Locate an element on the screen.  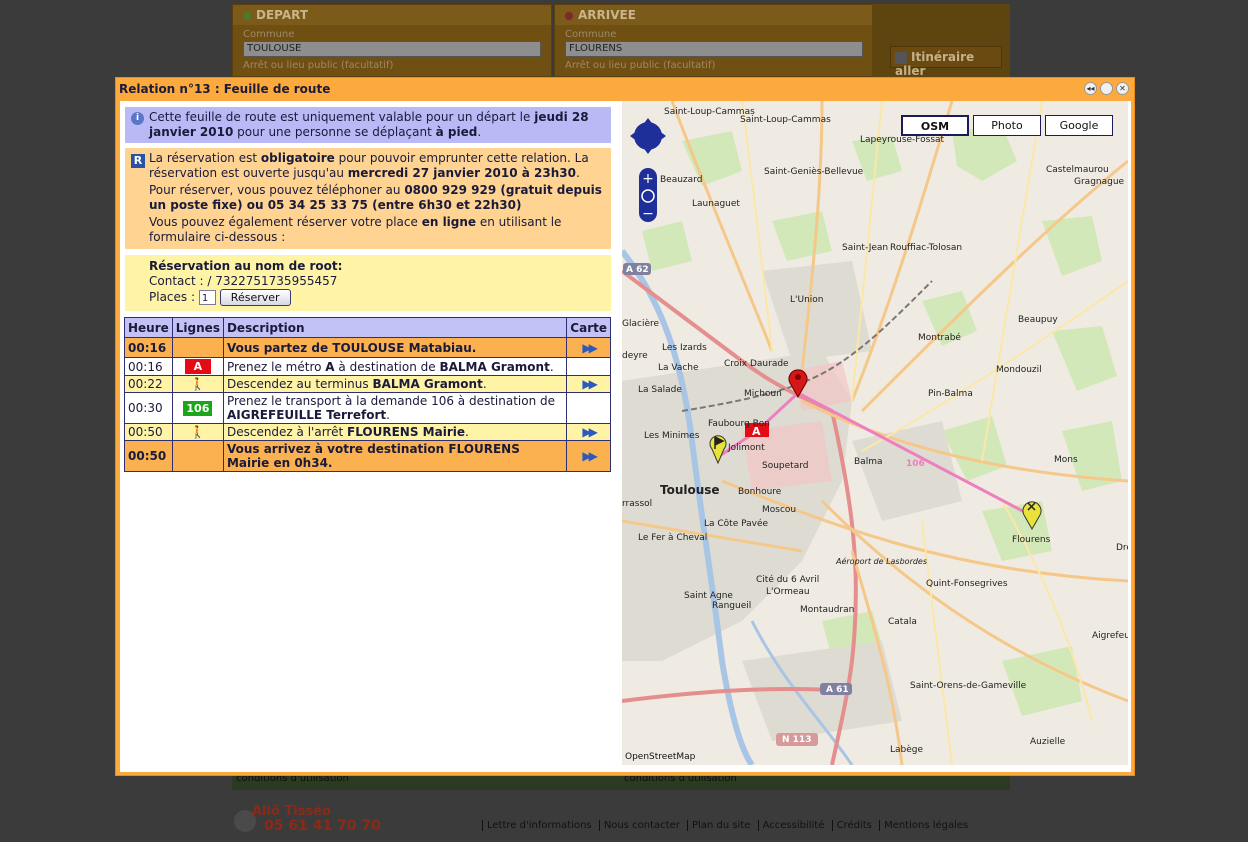
footer-link: Lettre d'informations is located at coordinates (539, 825).